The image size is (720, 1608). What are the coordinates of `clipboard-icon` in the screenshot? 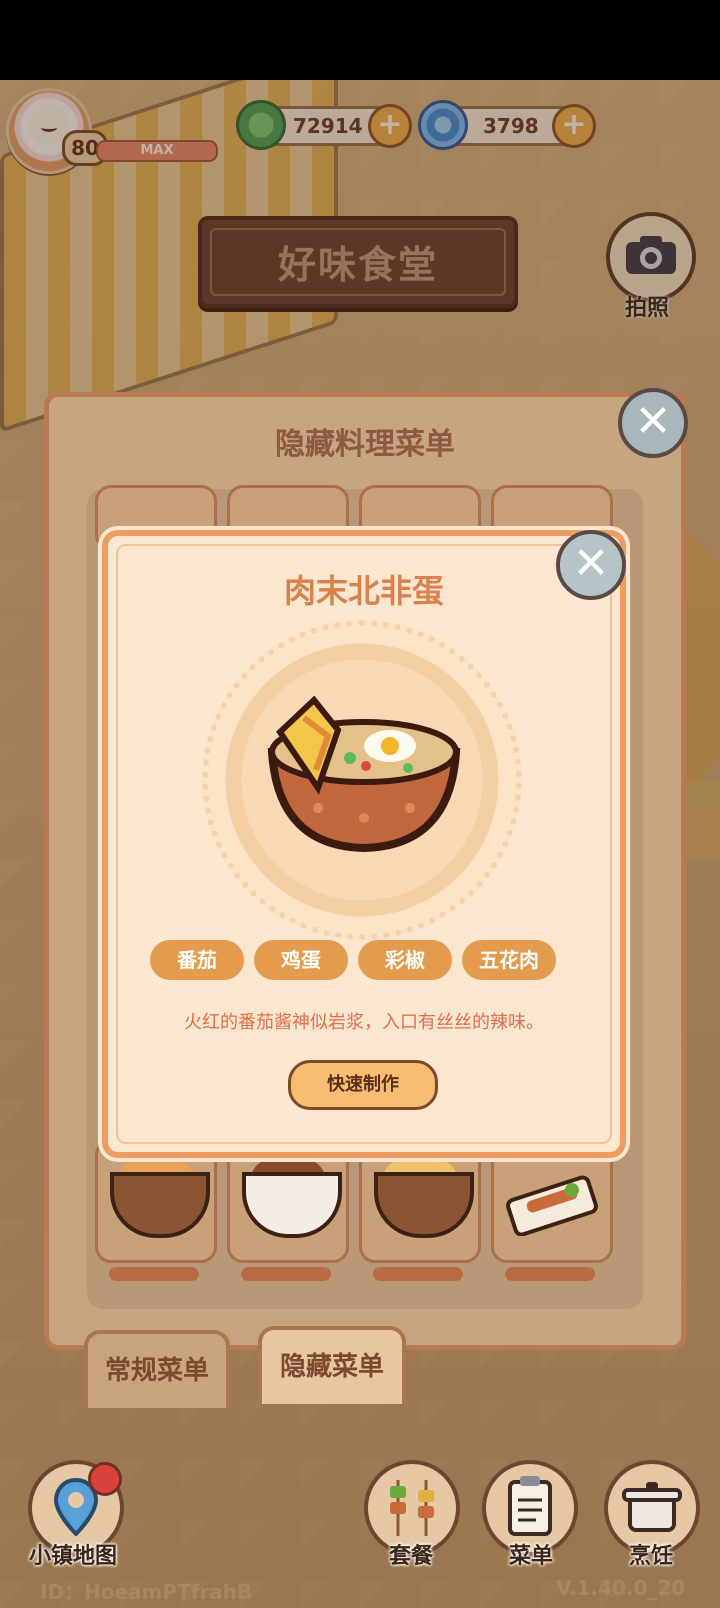 It's located at (530, 1506).